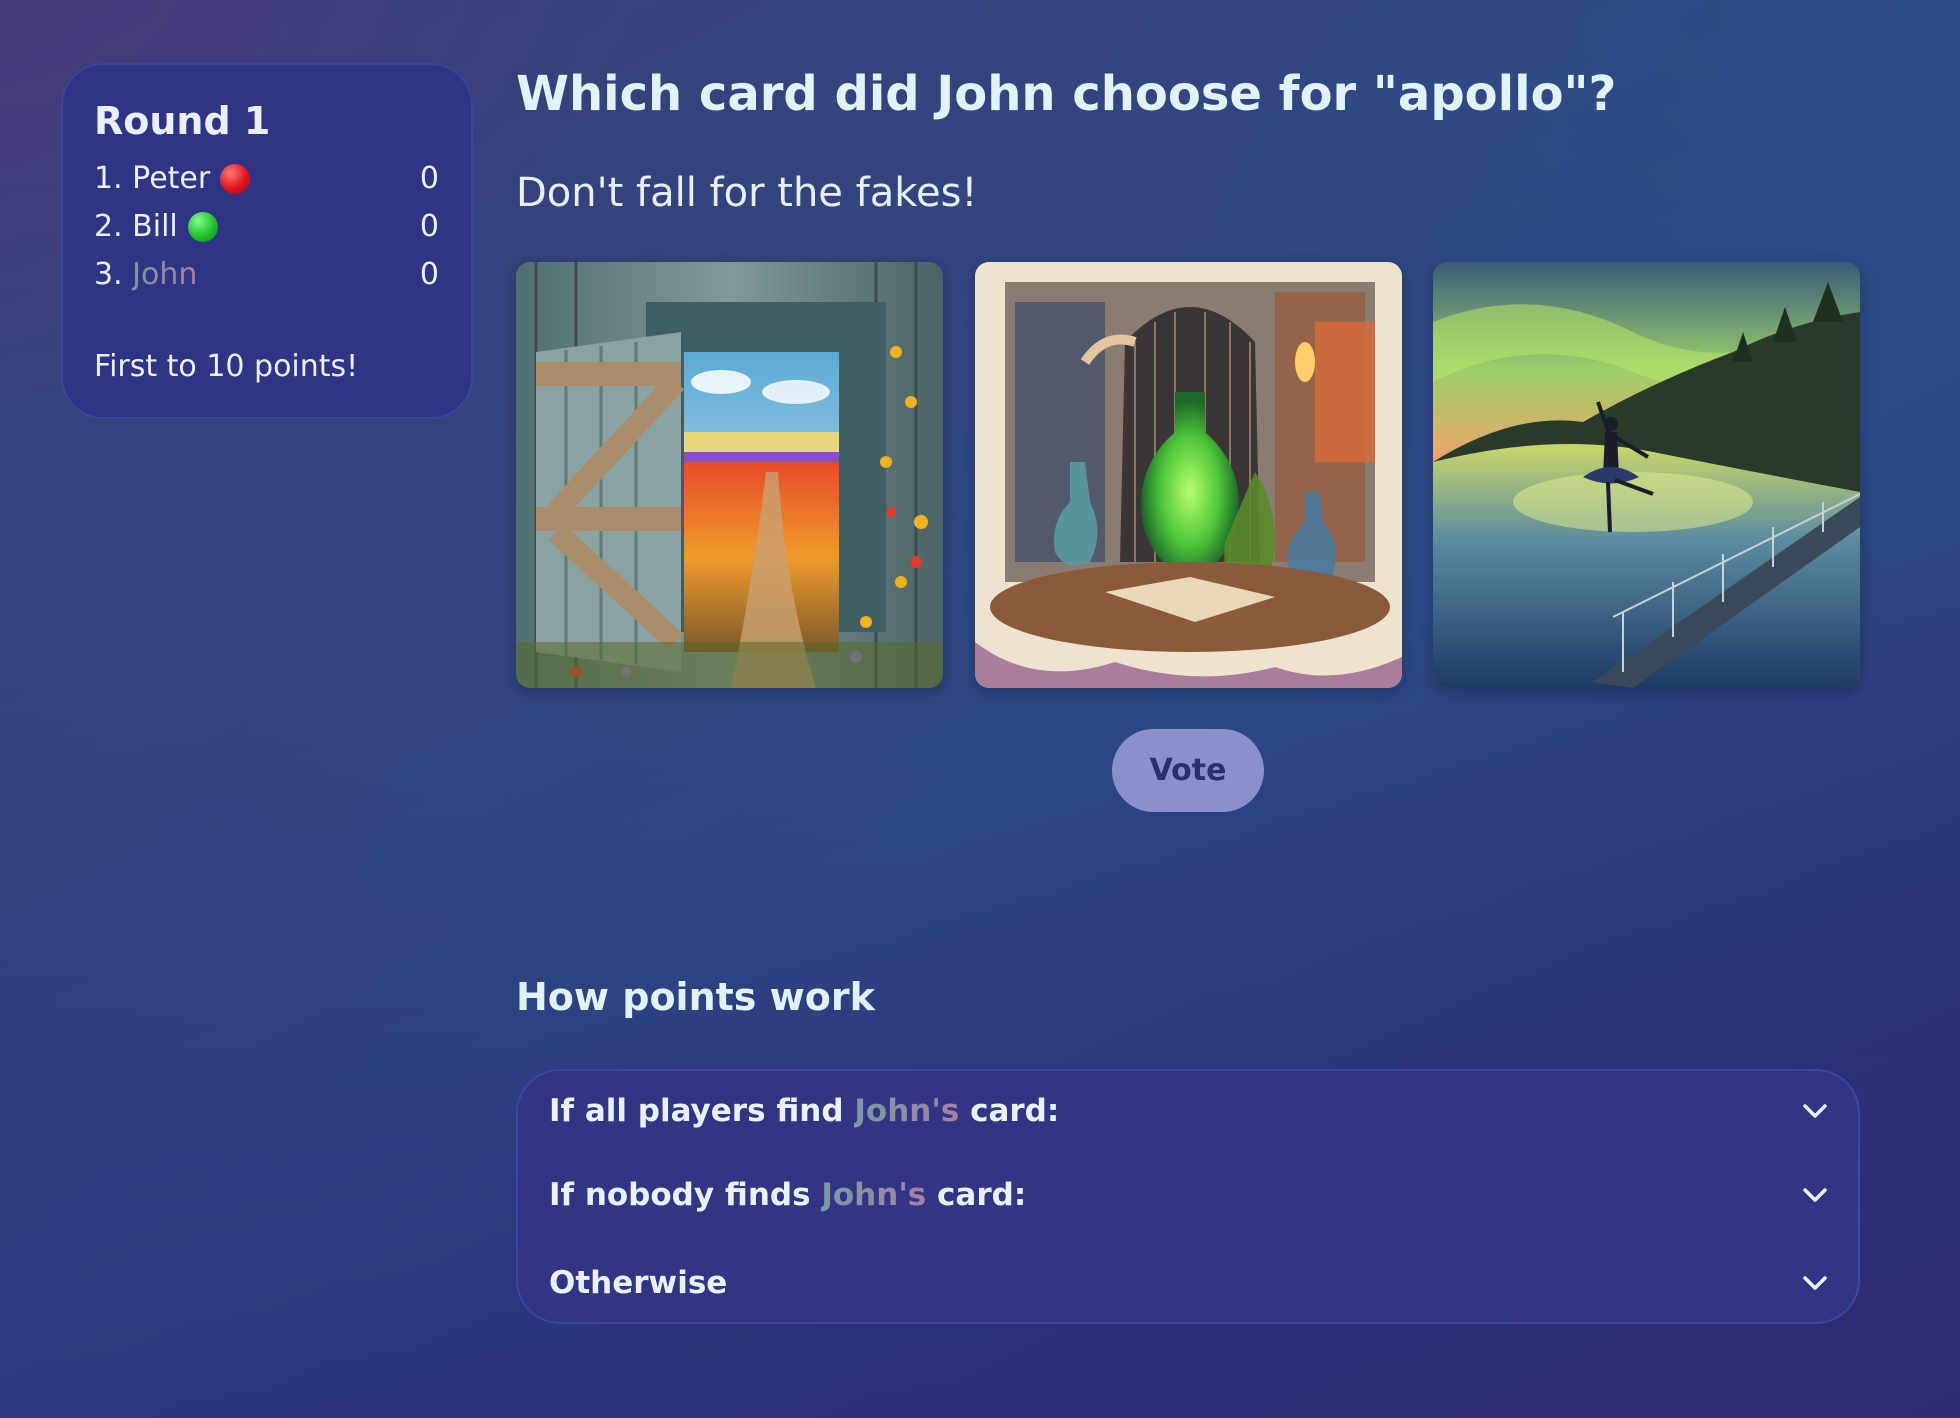 This screenshot has height=1418, width=1960. I want to click on player-row: 1. Peter 0, so click(266, 179).